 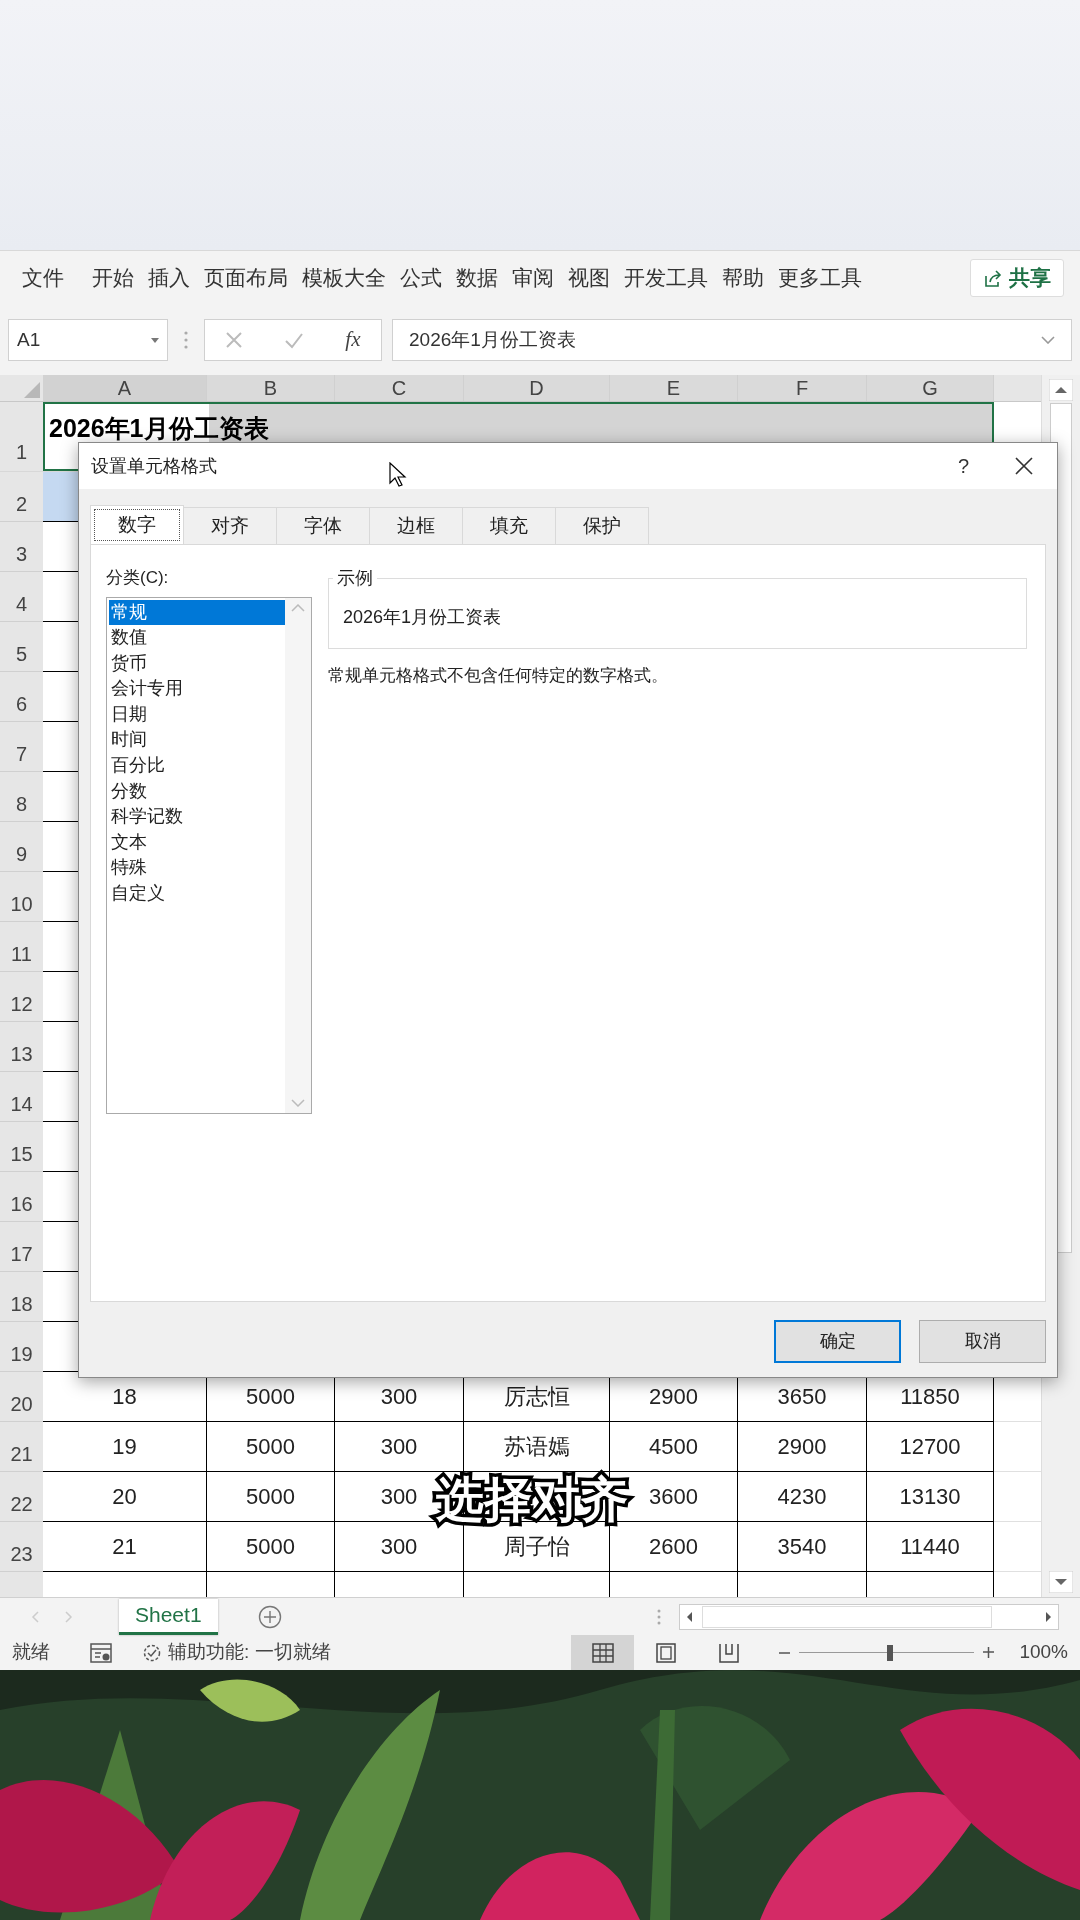 What do you see at coordinates (1061, 1582) in the screenshot?
I see `scroll-down-icon` at bounding box center [1061, 1582].